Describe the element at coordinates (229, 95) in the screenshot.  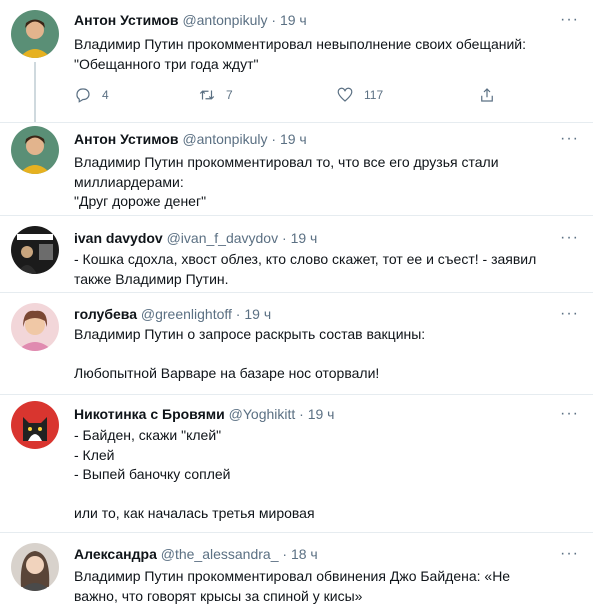
I see `retweet-count: 7` at that location.